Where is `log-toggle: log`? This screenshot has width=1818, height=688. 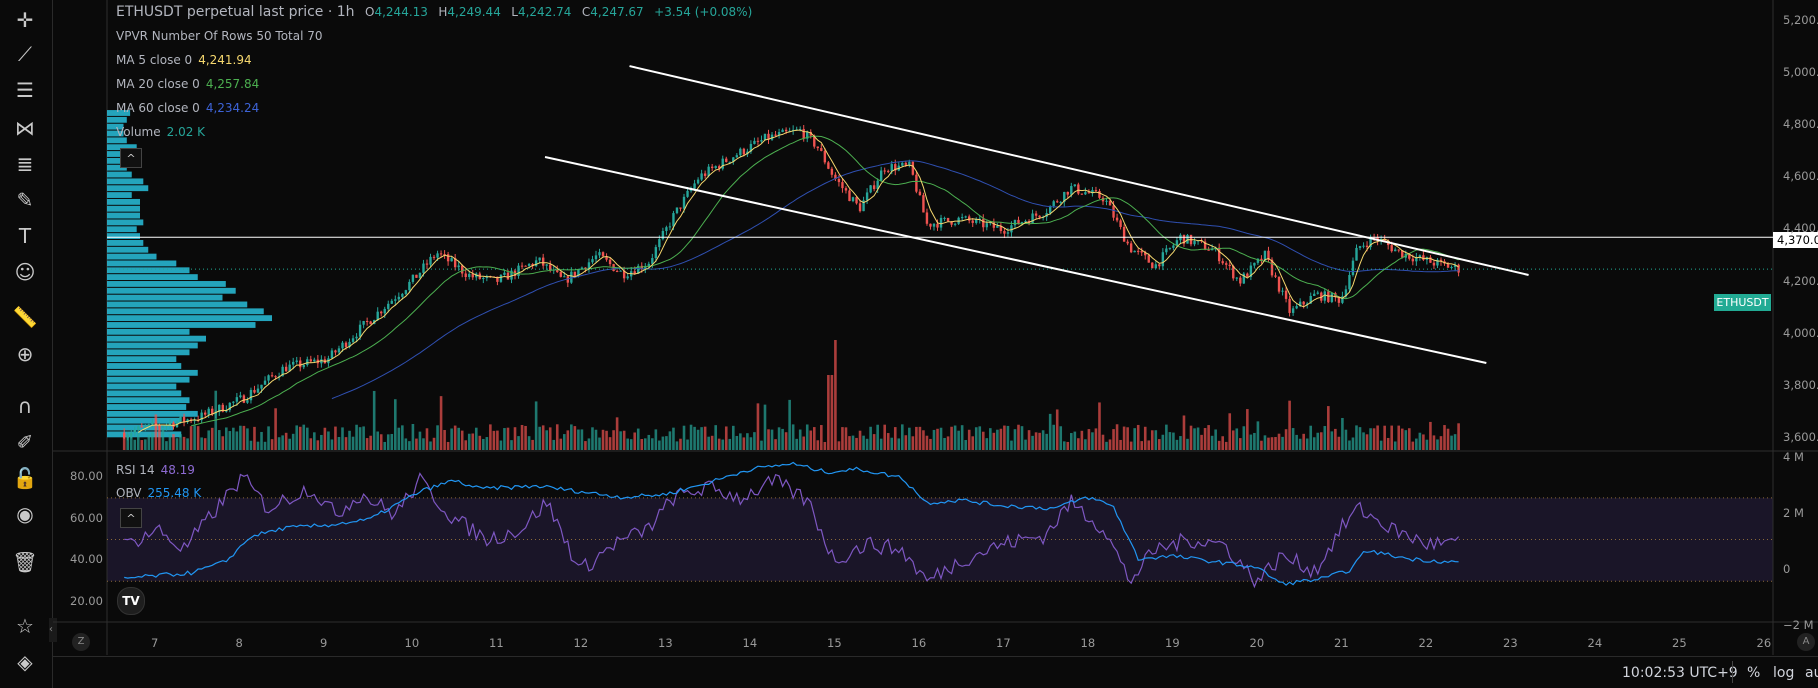
log-toggle: log is located at coordinates (1783, 673).